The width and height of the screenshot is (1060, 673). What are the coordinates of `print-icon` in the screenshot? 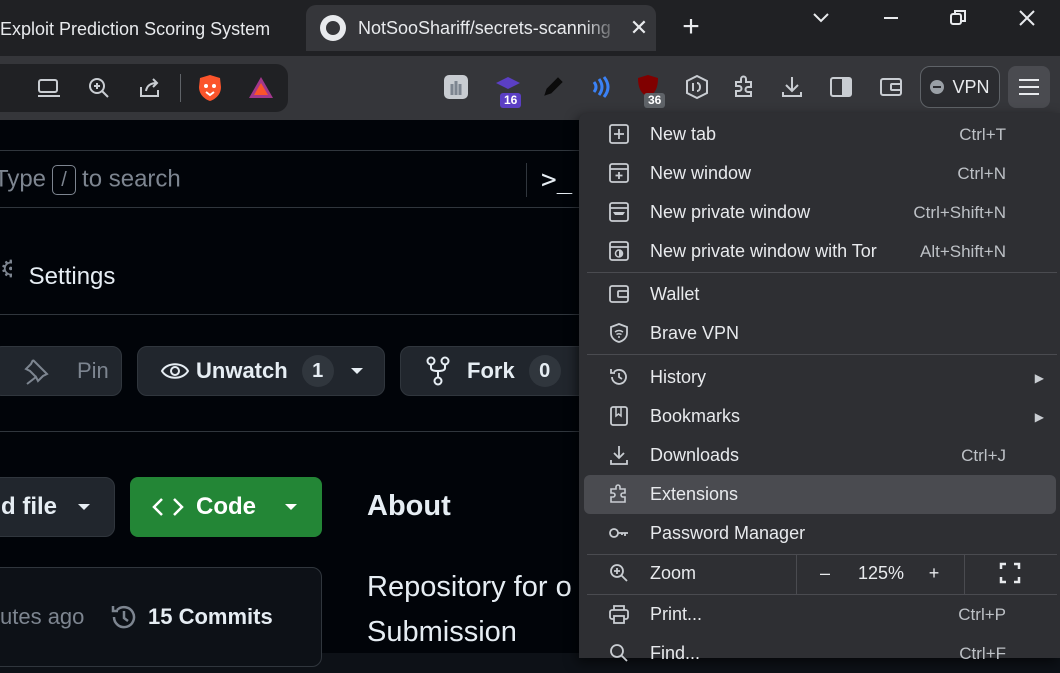 It's located at (619, 615).